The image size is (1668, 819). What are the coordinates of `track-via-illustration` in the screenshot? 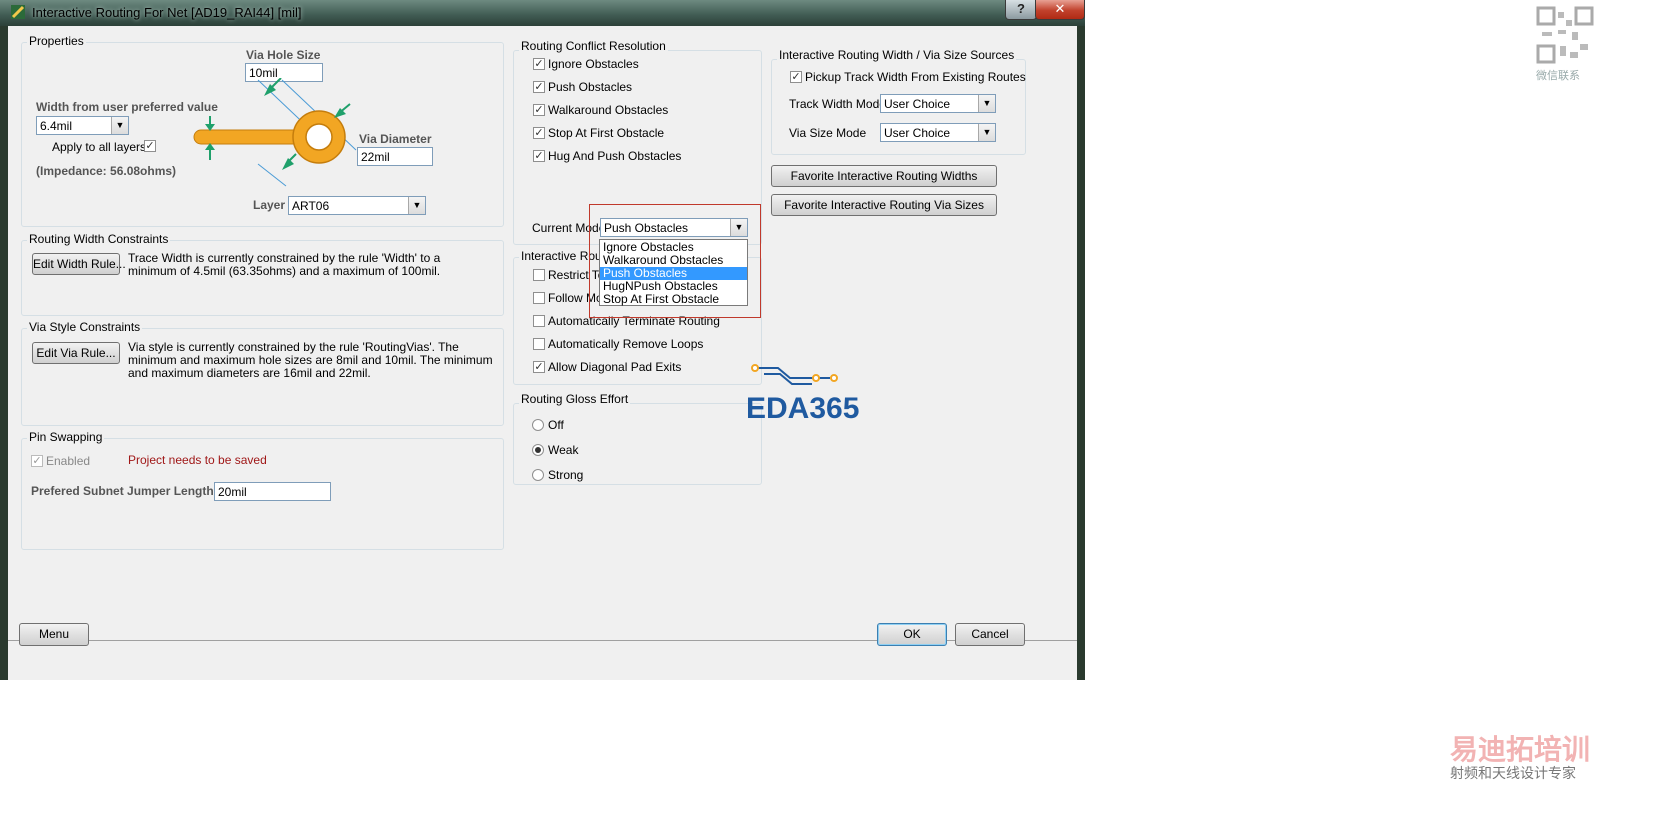 It's located at (275, 132).